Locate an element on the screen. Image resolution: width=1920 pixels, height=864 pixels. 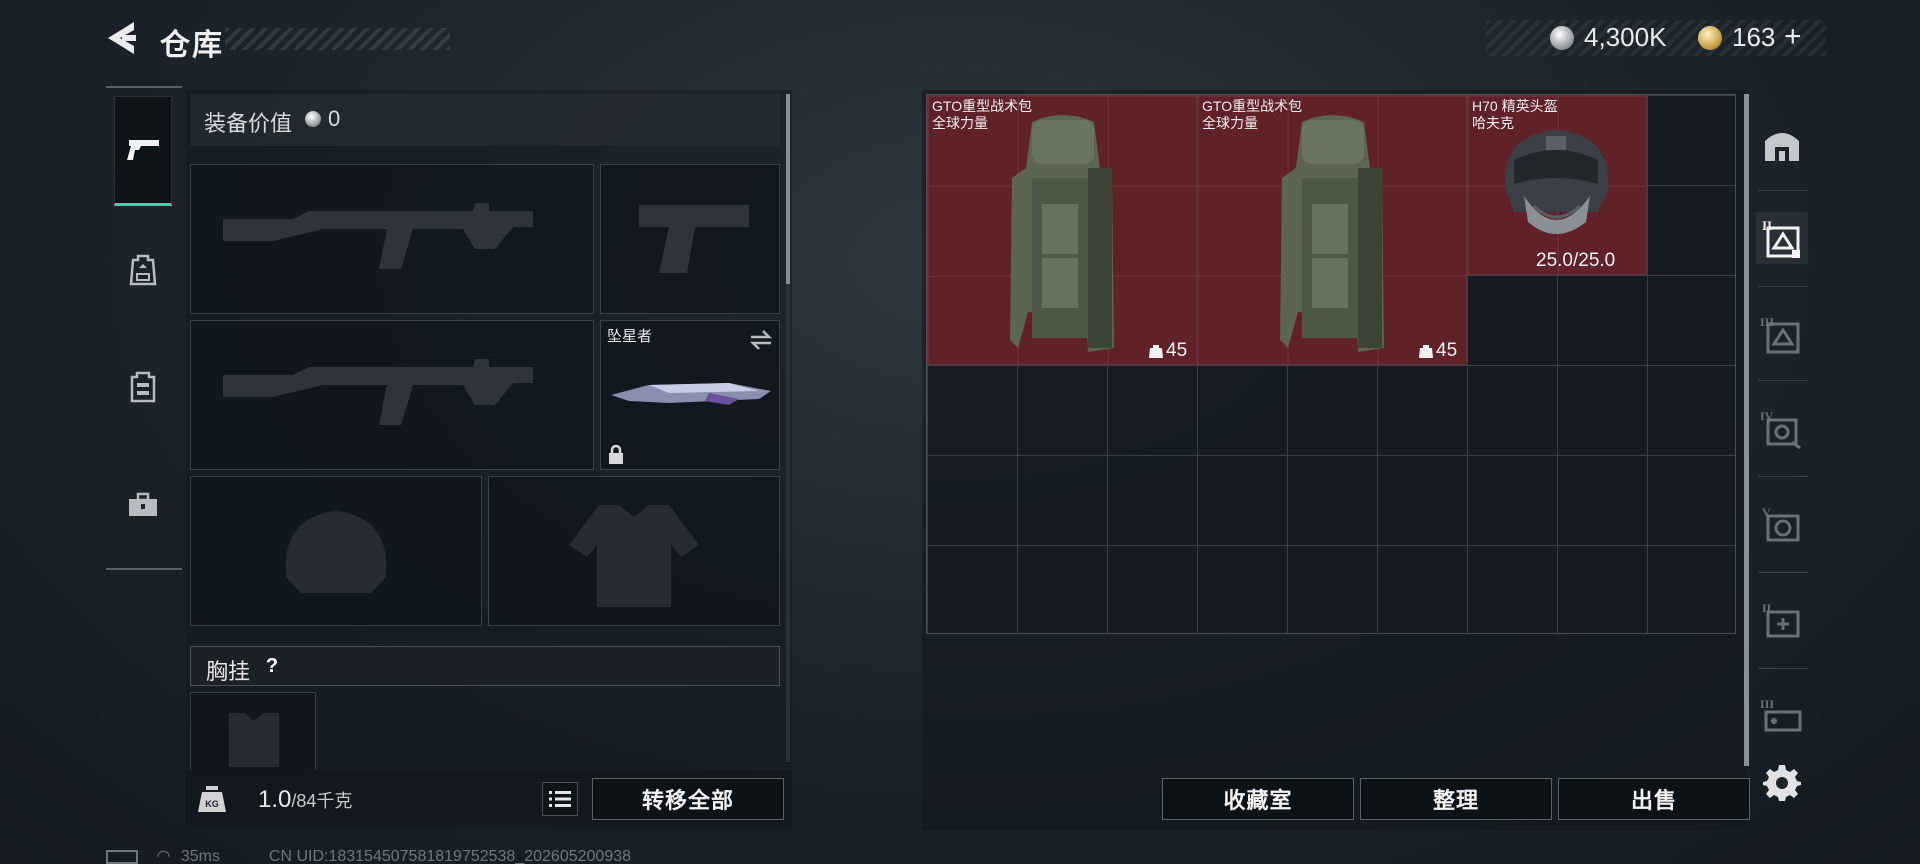
rail-stash-page-7: III is located at coordinates (1782, 716).